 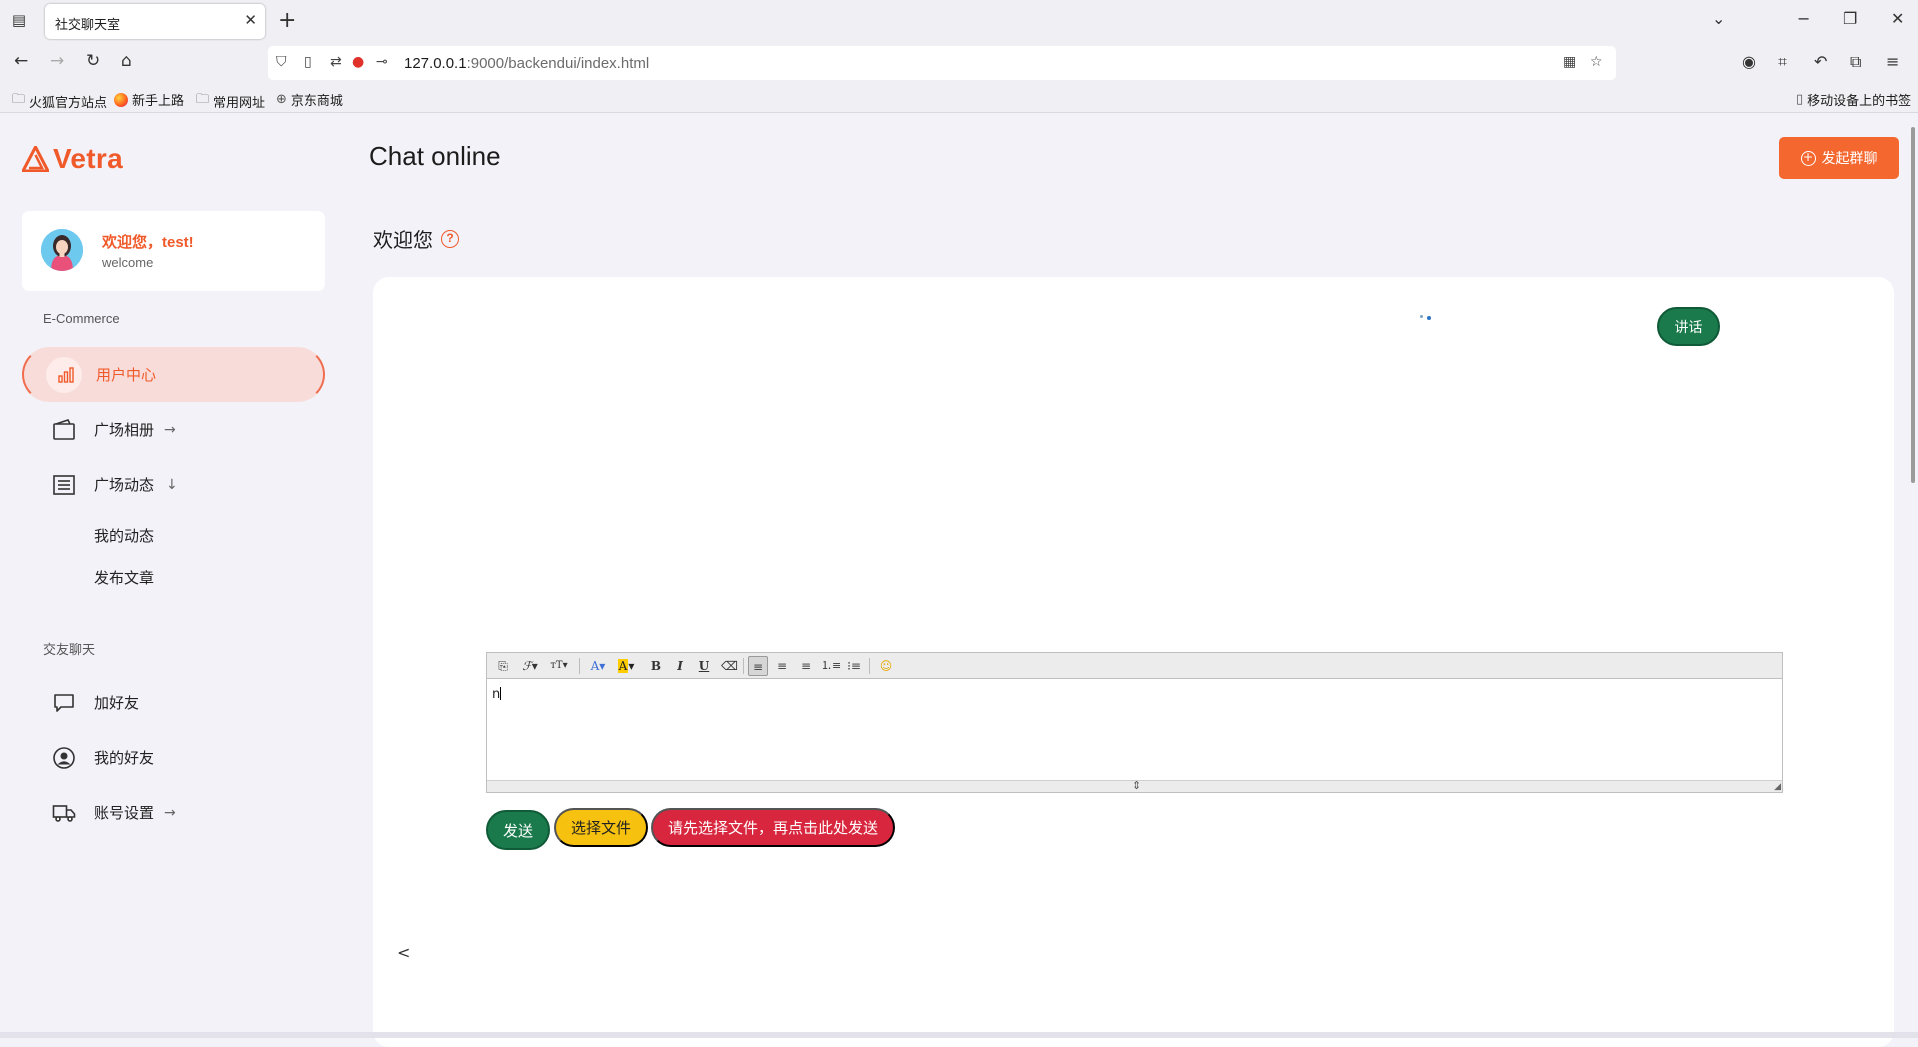 What do you see at coordinates (704, 666) in the screenshot?
I see `underline-icon: U` at bounding box center [704, 666].